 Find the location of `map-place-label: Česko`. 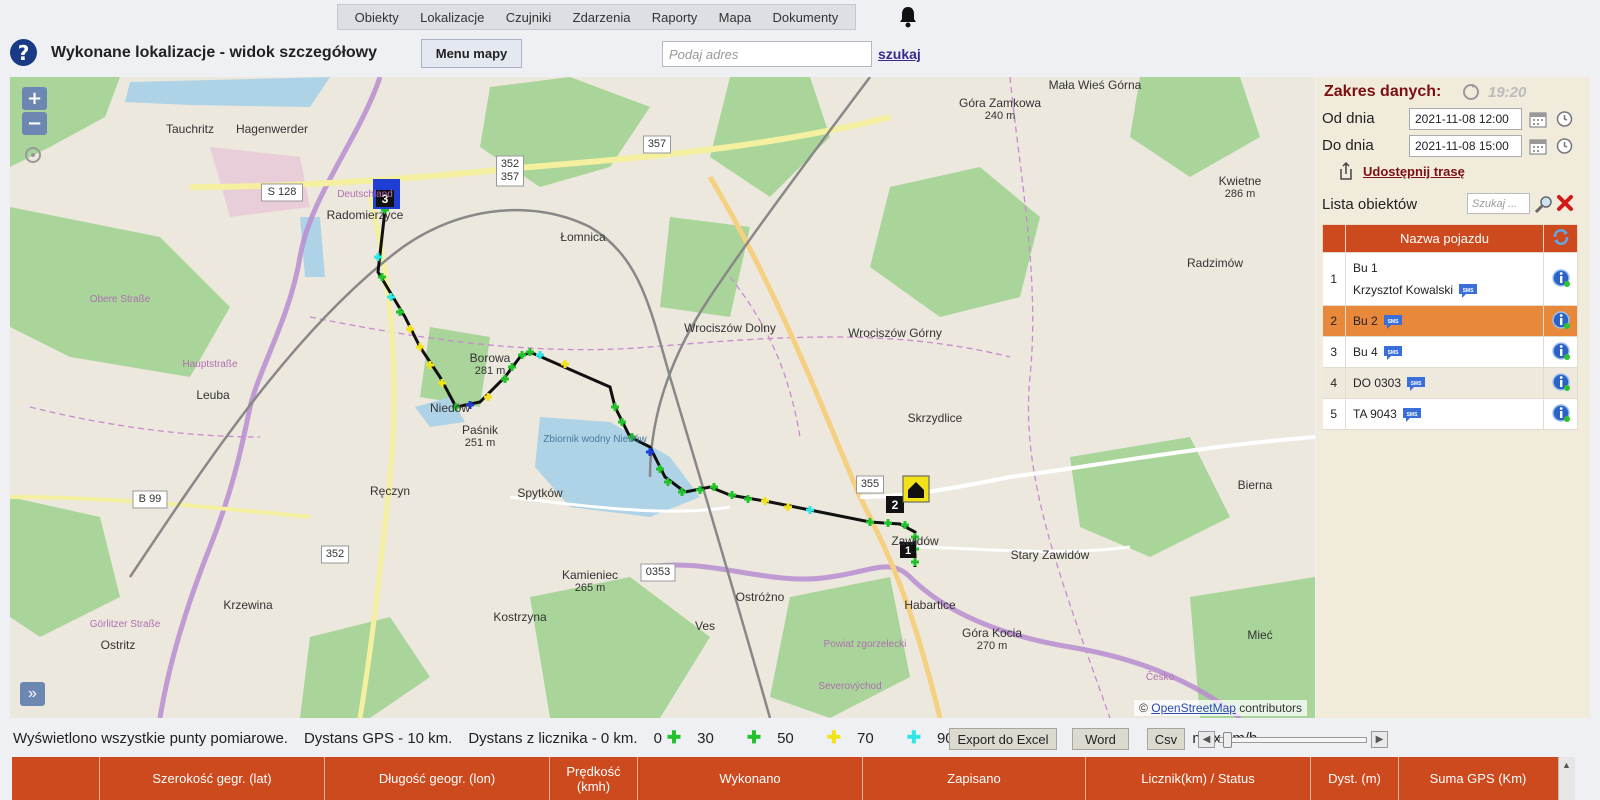

map-place-label: Česko is located at coordinates (1160, 676).